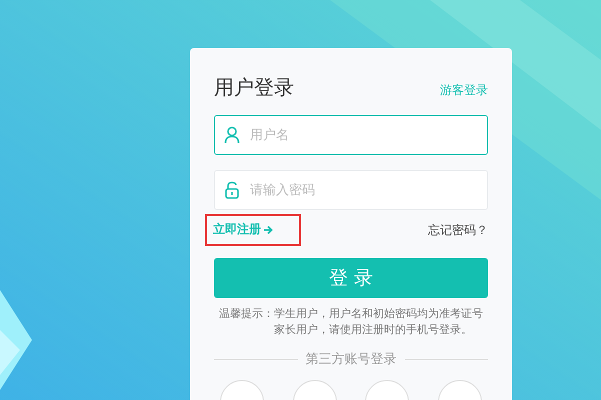 Image resolution: width=601 pixels, height=400 pixels. What do you see at coordinates (464, 90) in the screenshot?
I see `guest-login-link: 游客登录` at bounding box center [464, 90].